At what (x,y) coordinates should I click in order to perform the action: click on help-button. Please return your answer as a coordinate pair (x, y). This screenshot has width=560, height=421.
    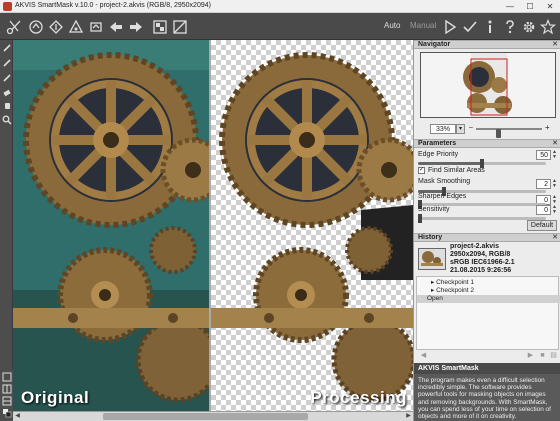
    Looking at the image, I should click on (510, 27).